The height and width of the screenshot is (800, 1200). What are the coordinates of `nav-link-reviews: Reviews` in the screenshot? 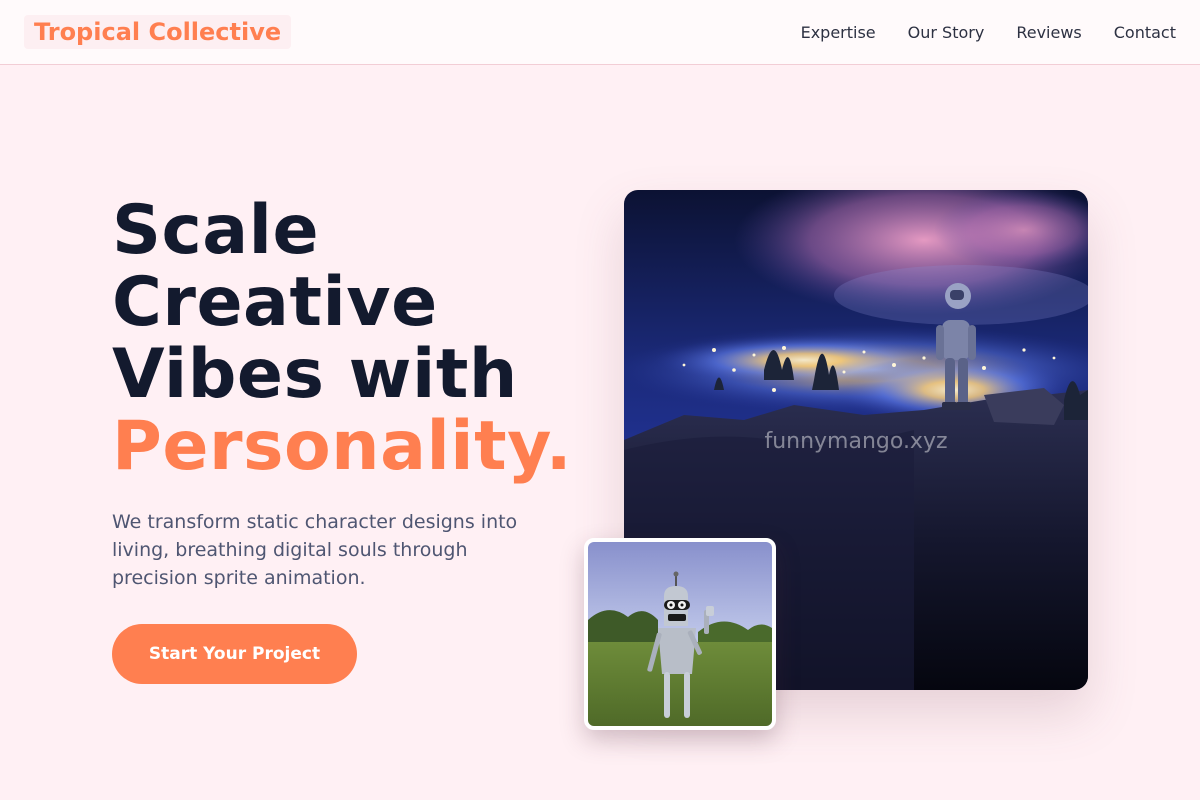 It's located at (1048, 32).